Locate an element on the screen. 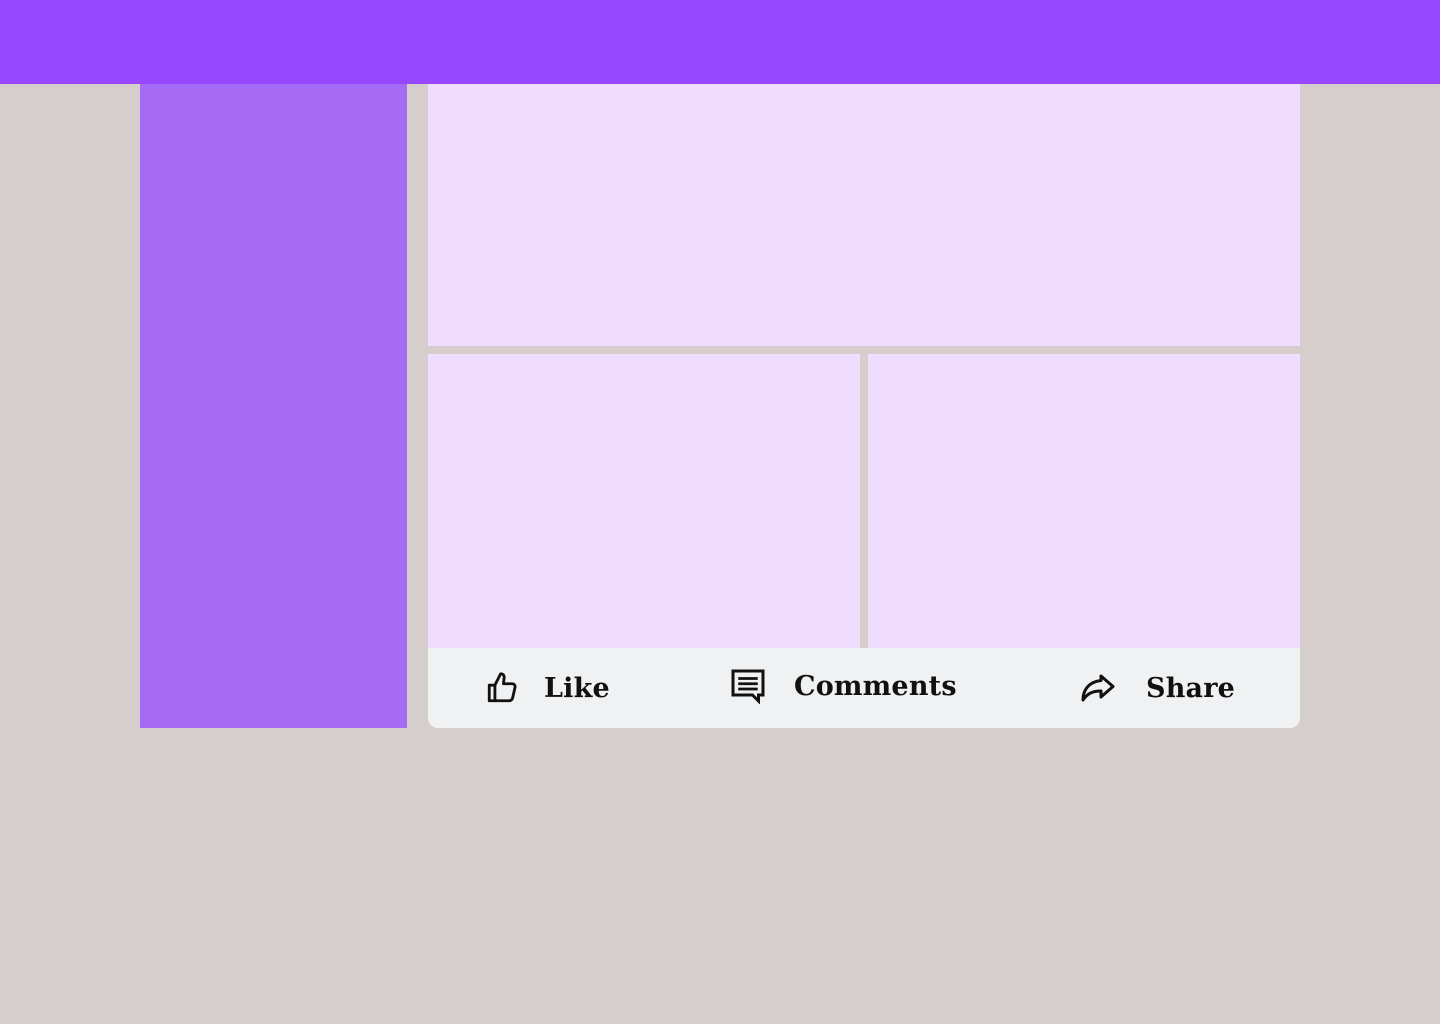 Image resolution: width=1440 pixels, height=1024 pixels. comments-label: Comments is located at coordinates (875, 686).